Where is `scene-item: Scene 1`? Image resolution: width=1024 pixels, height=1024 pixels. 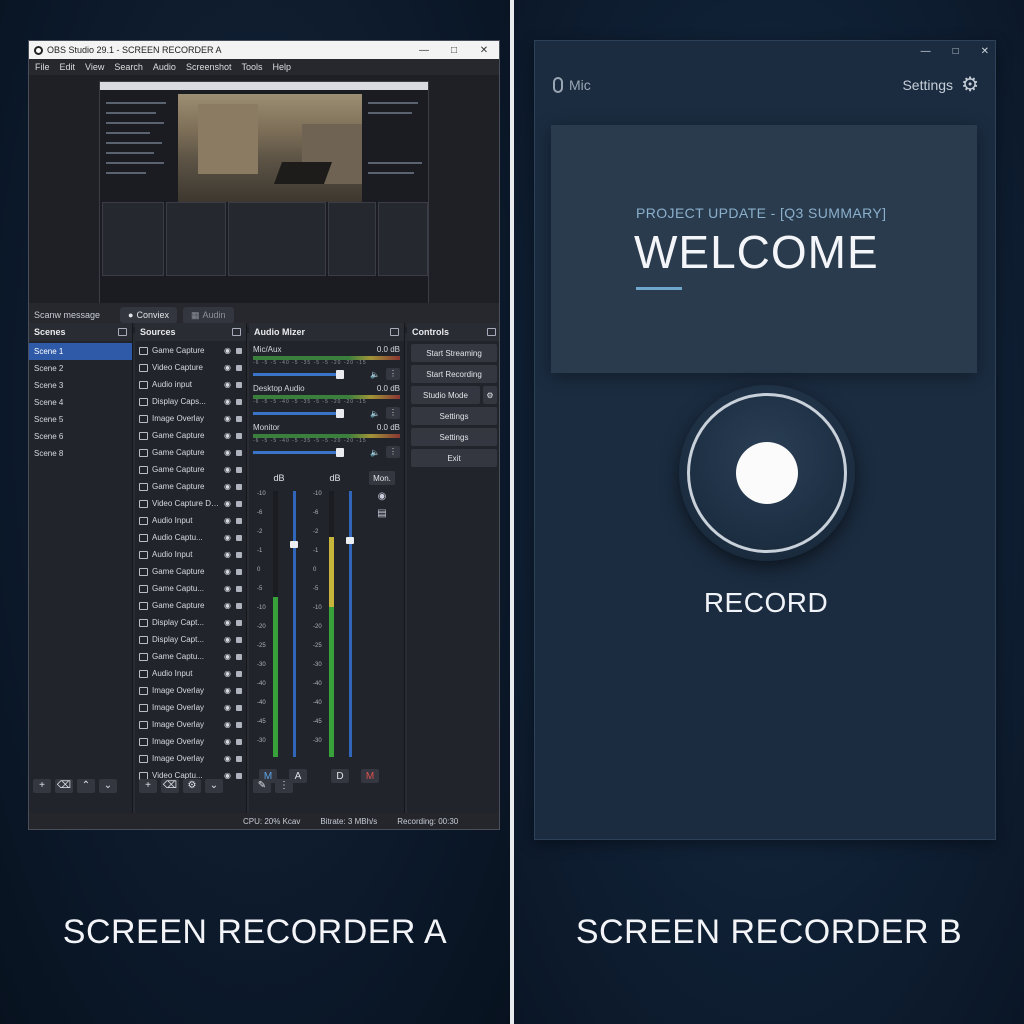 scene-item: Scene 1 is located at coordinates (80, 351).